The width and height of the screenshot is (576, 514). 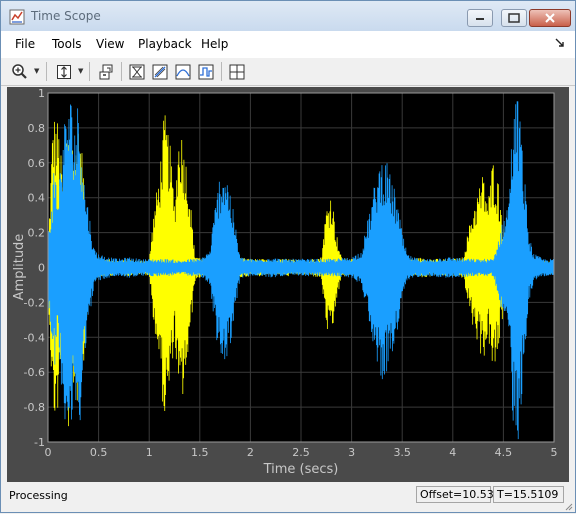 What do you see at coordinates (39, 442) in the screenshot?
I see `y-tick-label: -1` at bounding box center [39, 442].